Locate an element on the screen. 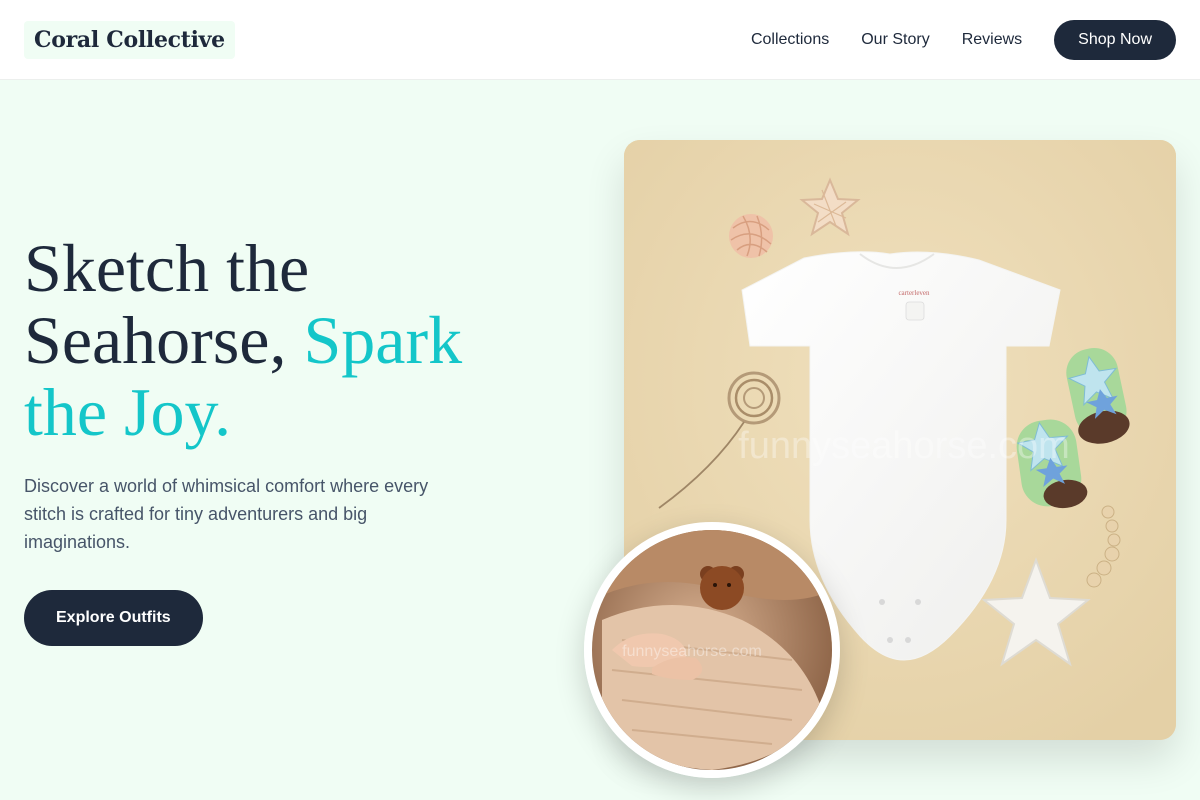  hero-headline: Sketch the Seahorse, Spark the Joy. is located at coordinates (274, 340).